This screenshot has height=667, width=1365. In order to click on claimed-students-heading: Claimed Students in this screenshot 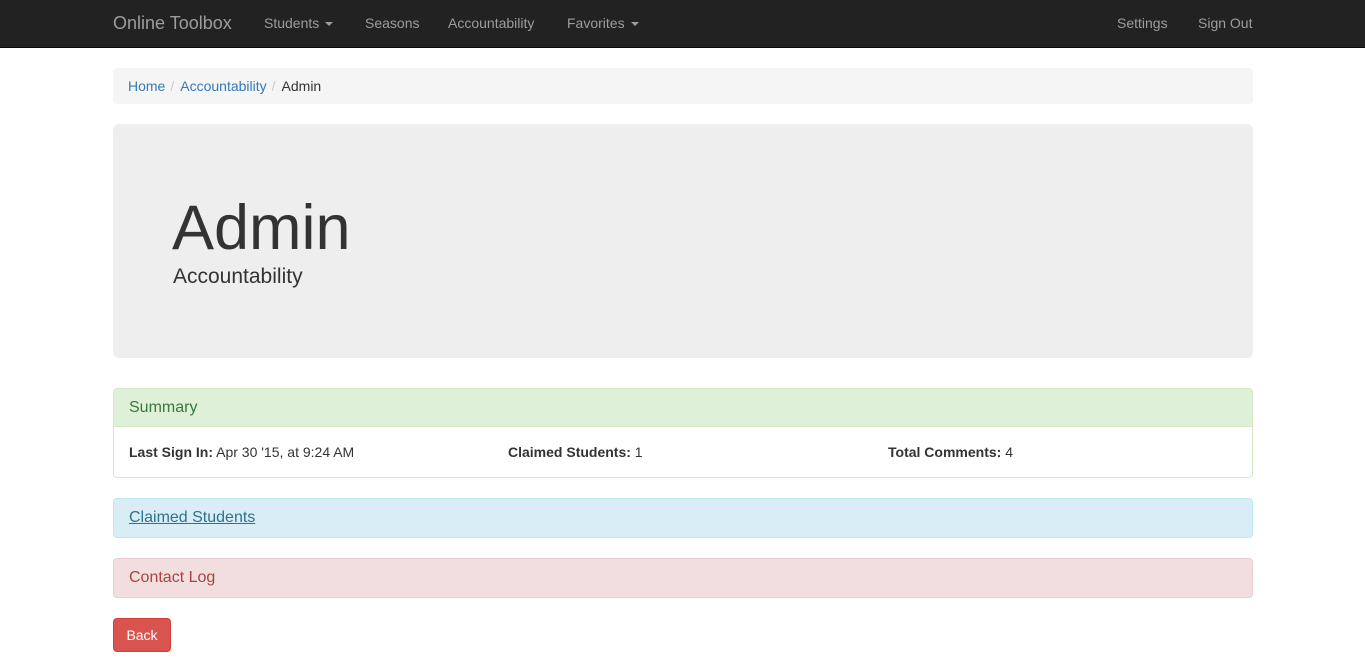, I will do `click(683, 518)`.